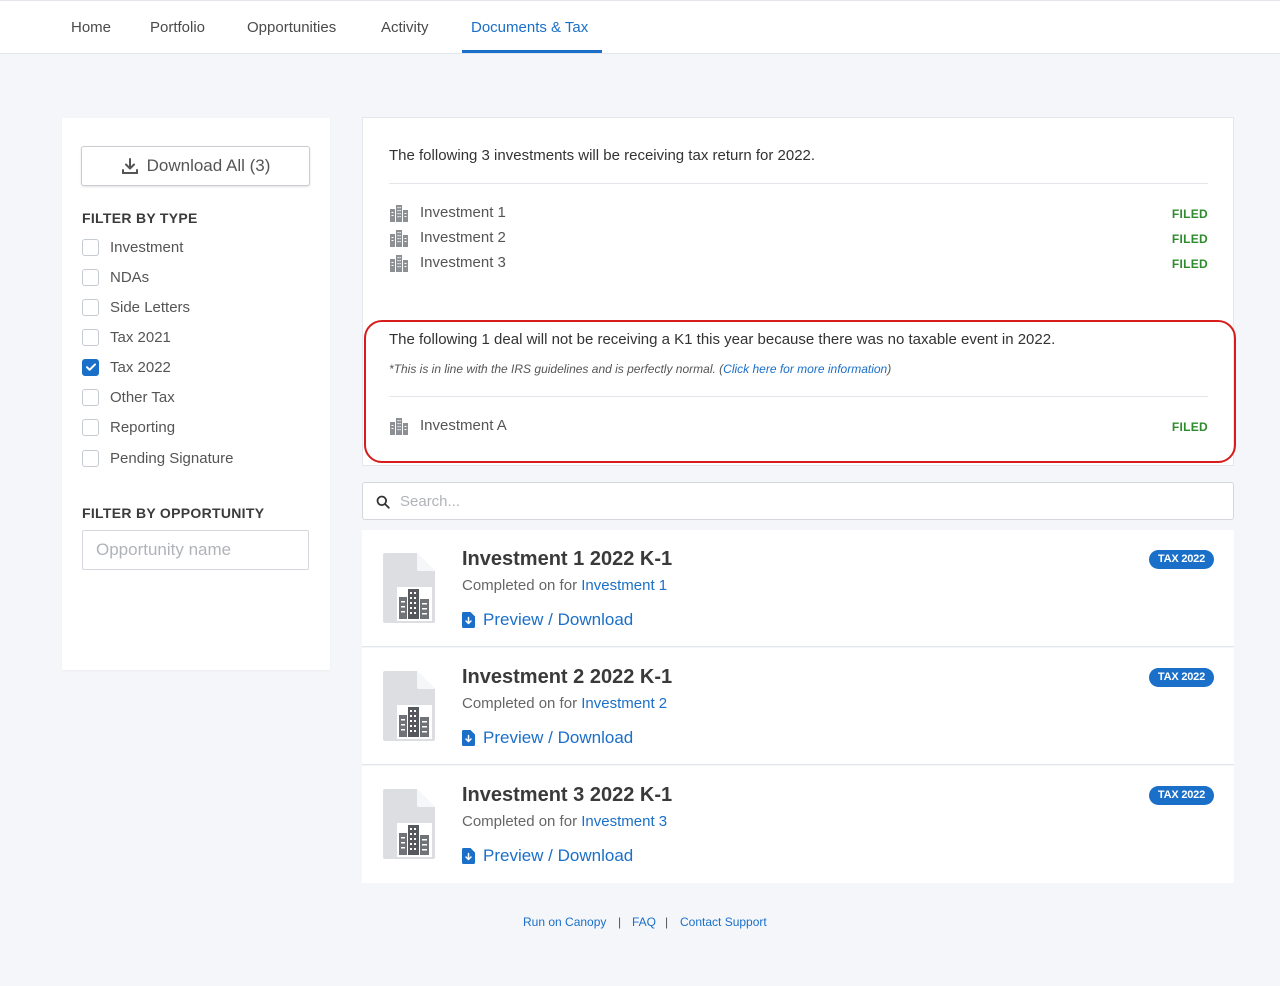  What do you see at coordinates (173, 513) in the screenshot?
I see `filter-opportunity-heading: FILTER BY OPPORTUNITY` at bounding box center [173, 513].